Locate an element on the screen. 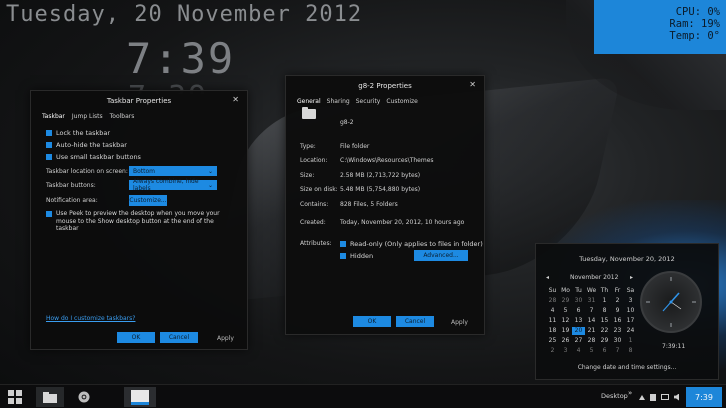 This screenshot has width=726, height=408. auto-hide-row: Auto-hide the taskbar is located at coordinates (86, 145).